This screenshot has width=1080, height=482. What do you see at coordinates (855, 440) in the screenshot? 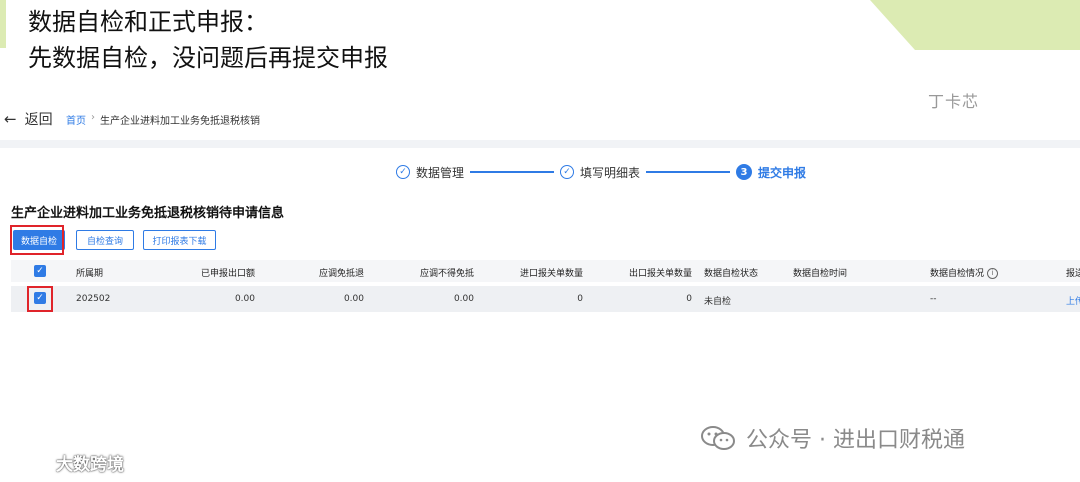
I see `watermark-right-text: 公众号 · 进出口财税通` at bounding box center [855, 440].